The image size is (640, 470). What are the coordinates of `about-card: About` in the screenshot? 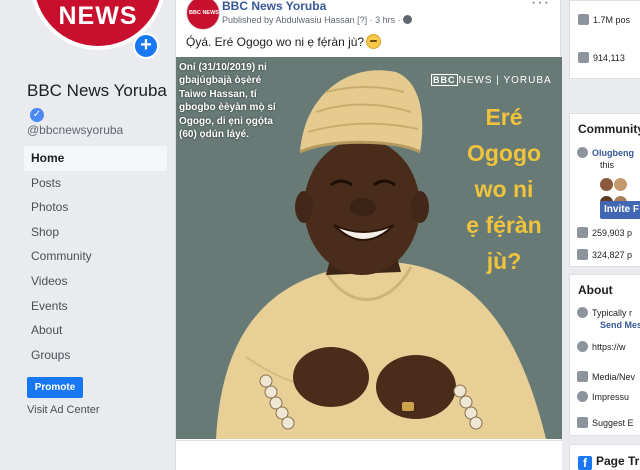 It's located at (604, 355).